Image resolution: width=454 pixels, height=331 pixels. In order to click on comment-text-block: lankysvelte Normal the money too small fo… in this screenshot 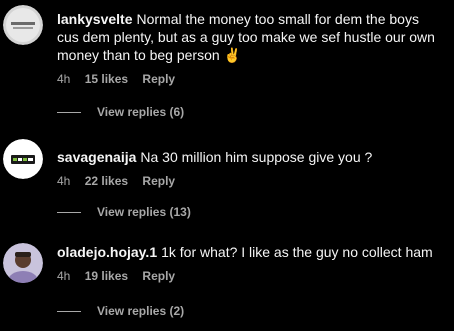, I will do `click(250, 37)`.